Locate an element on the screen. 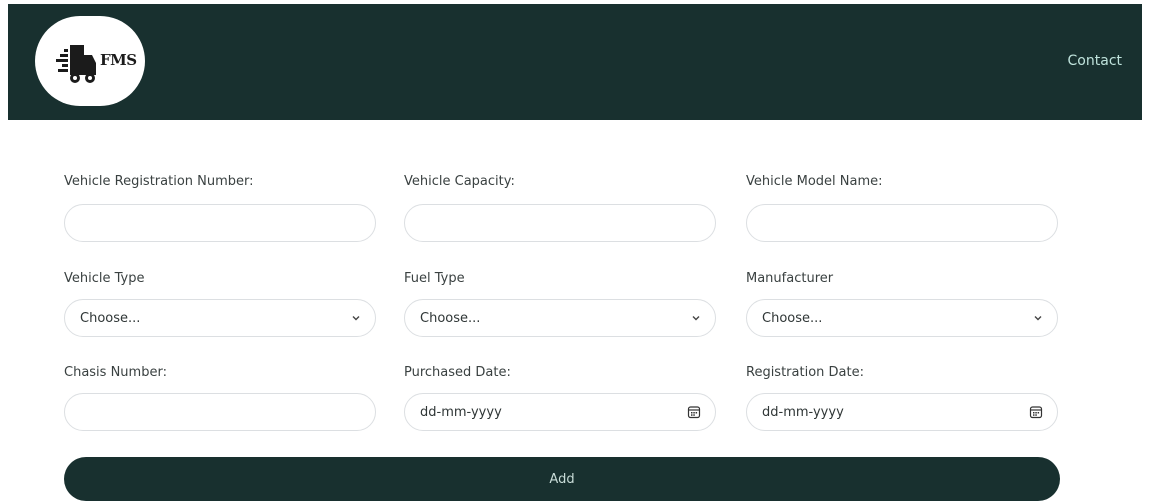  vehicle-type-label: Vehicle Type is located at coordinates (104, 278).